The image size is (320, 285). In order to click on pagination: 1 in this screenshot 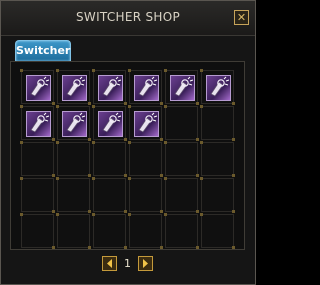, I will do `click(127, 263)`.